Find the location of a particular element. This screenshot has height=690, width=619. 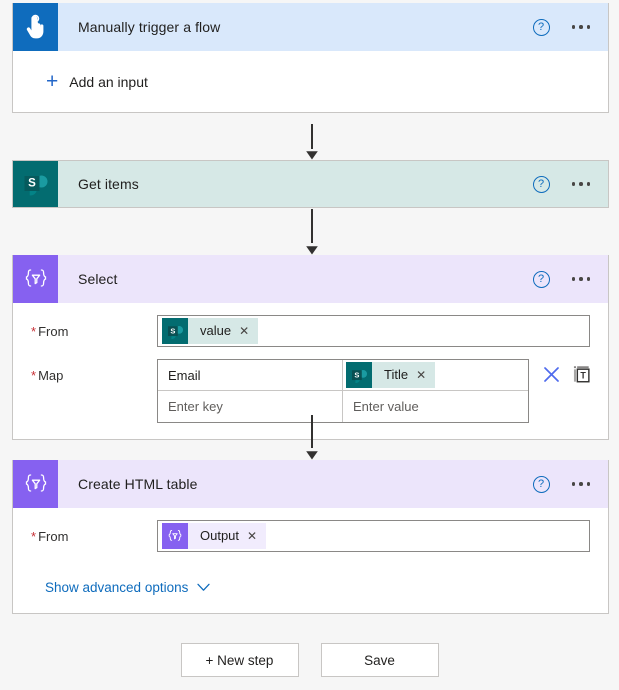

token-text: Title is located at coordinates (396, 374).